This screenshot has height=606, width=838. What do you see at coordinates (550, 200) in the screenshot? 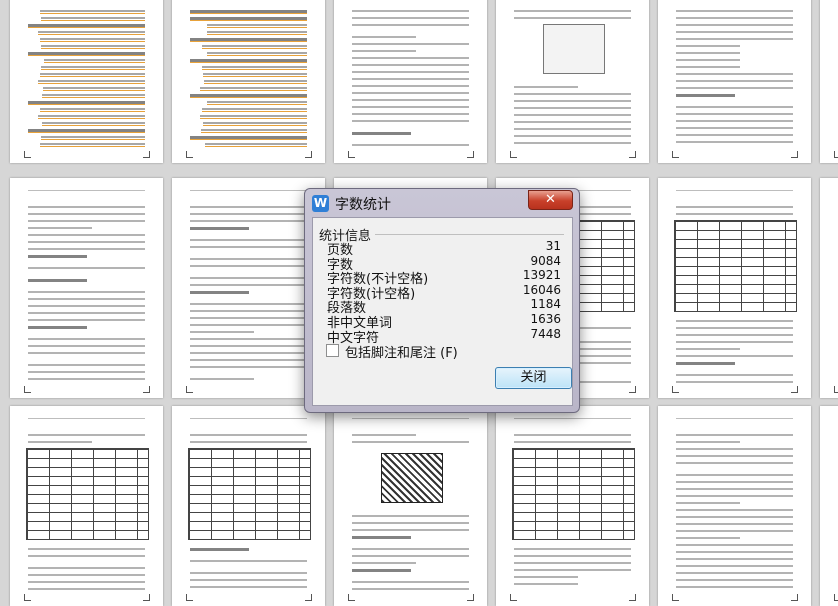
I see `close-icon: ✕` at bounding box center [550, 200].